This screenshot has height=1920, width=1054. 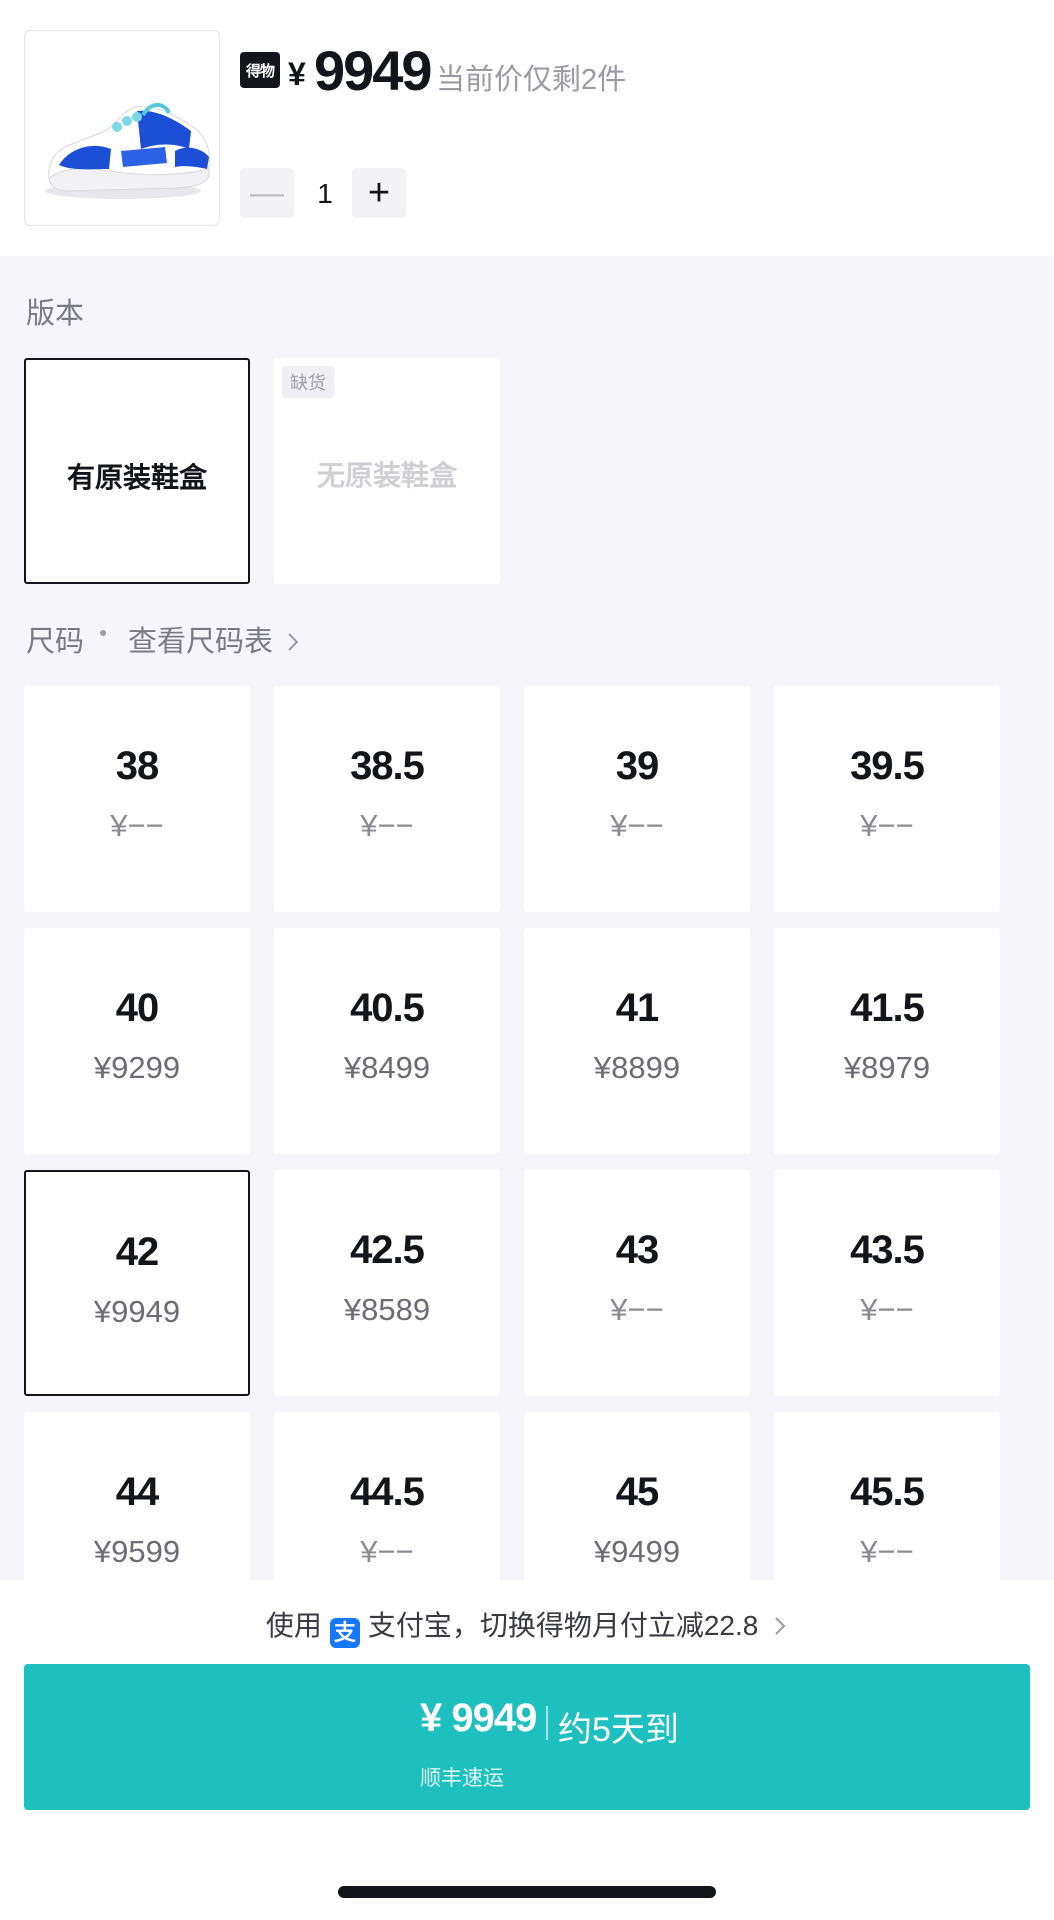 What do you see at coordinates (462, 1778) in the screenshot?
I see `shipping-carrier: 顺丰速运` at bounding box center [462, 1778].